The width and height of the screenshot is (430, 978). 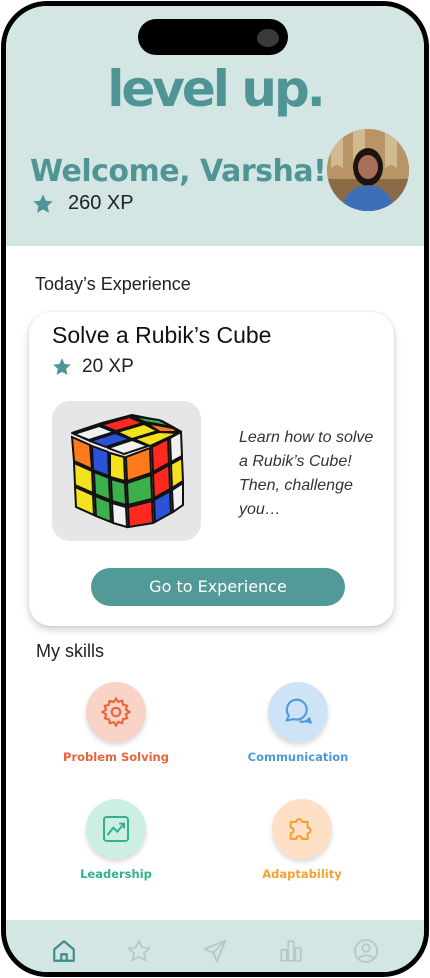 I want to click on tab-bar, so click(x=215, y=946).